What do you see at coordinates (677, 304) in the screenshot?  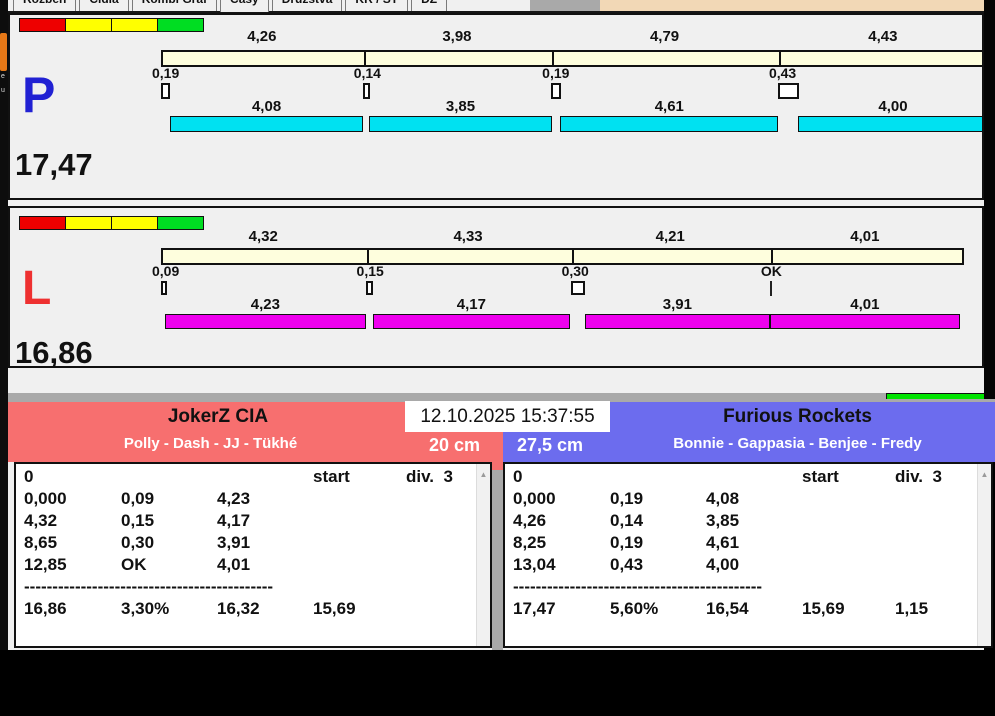 I see `clean-time-label: 3,91` at bounding box center [677, 304].